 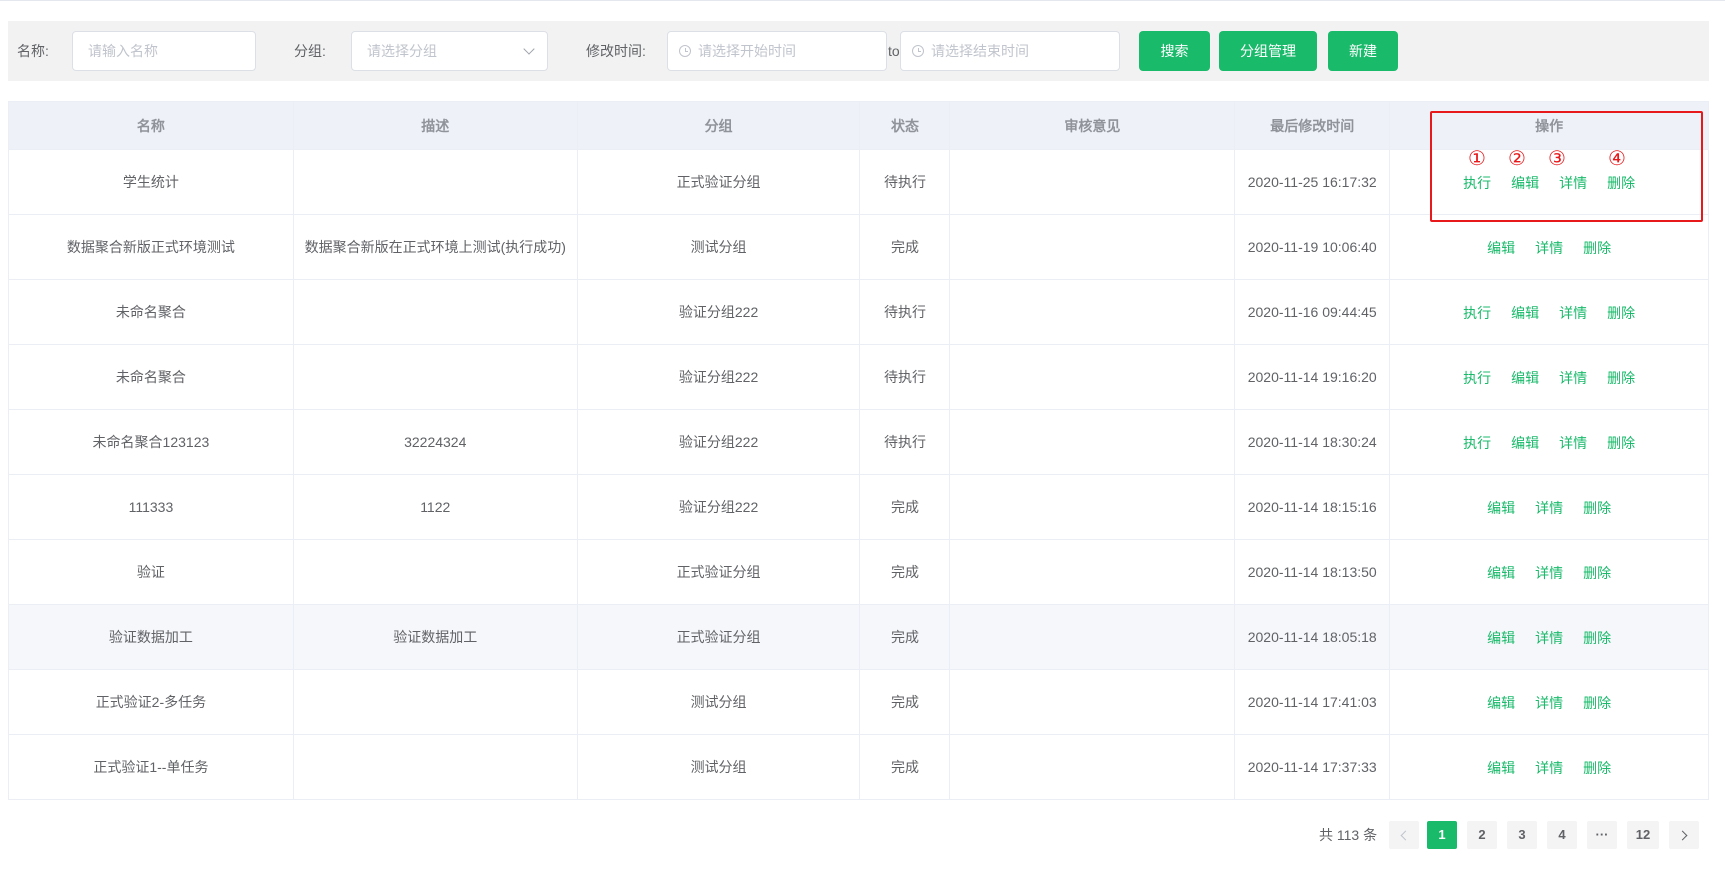 I want to click on end-time-input: 请选择结束时间, so click(x=1010, y=51).